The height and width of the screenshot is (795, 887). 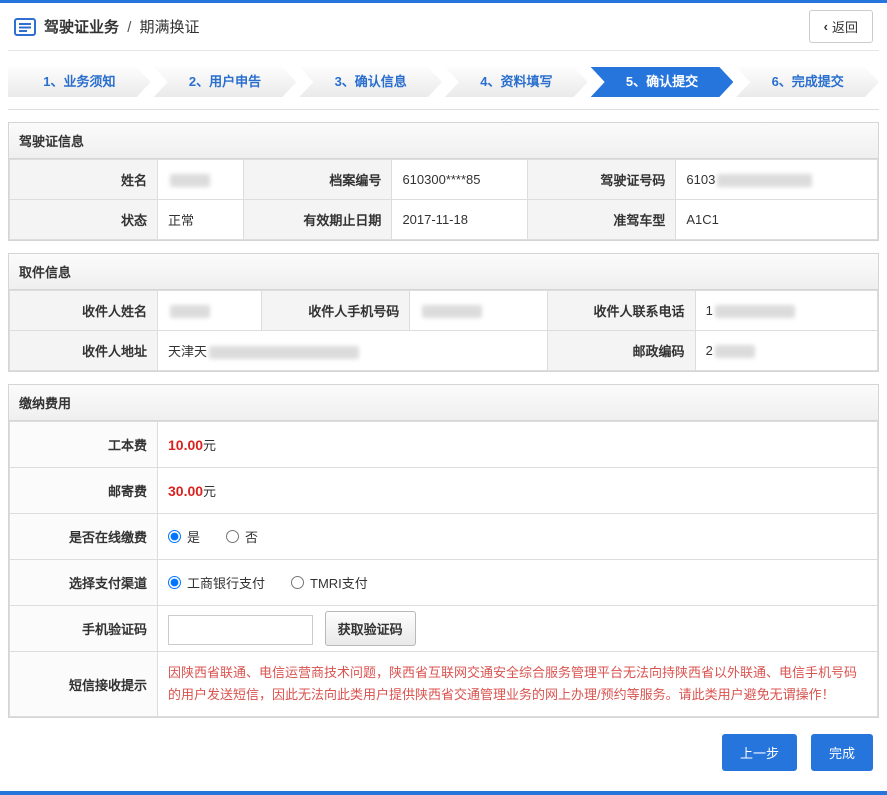 I want to click on online-pay-no-radio, so click(x=233, y=536).